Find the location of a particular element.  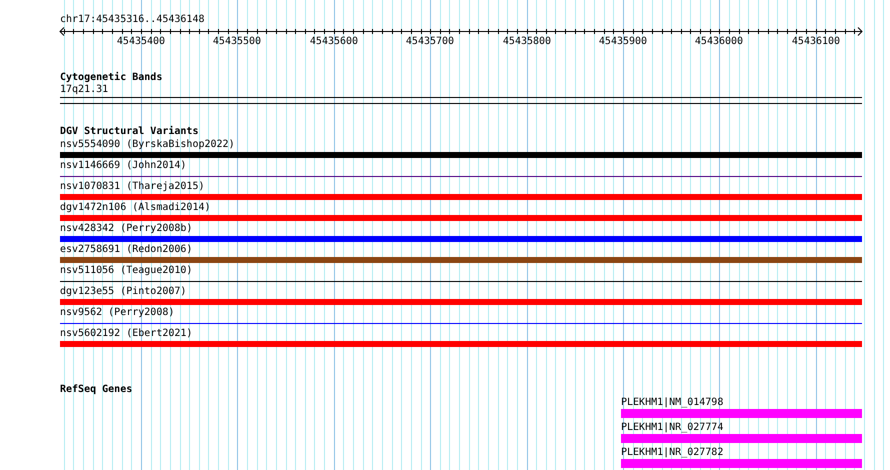

variant-label: nsv9562 (Perry2008) is located at coordinates (118, 312).